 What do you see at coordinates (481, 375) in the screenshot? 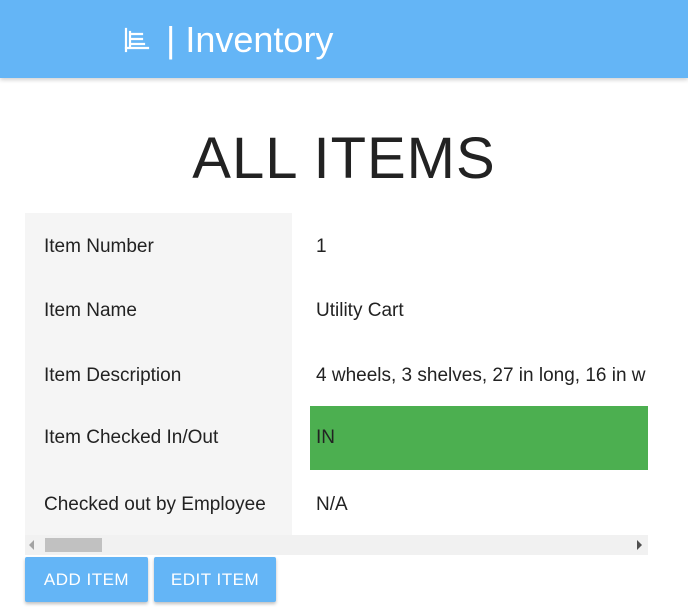
I see `row-value: 4 wheels, 3 shelves, 27 in long, 16 in w` at bounding box center [481, 375].